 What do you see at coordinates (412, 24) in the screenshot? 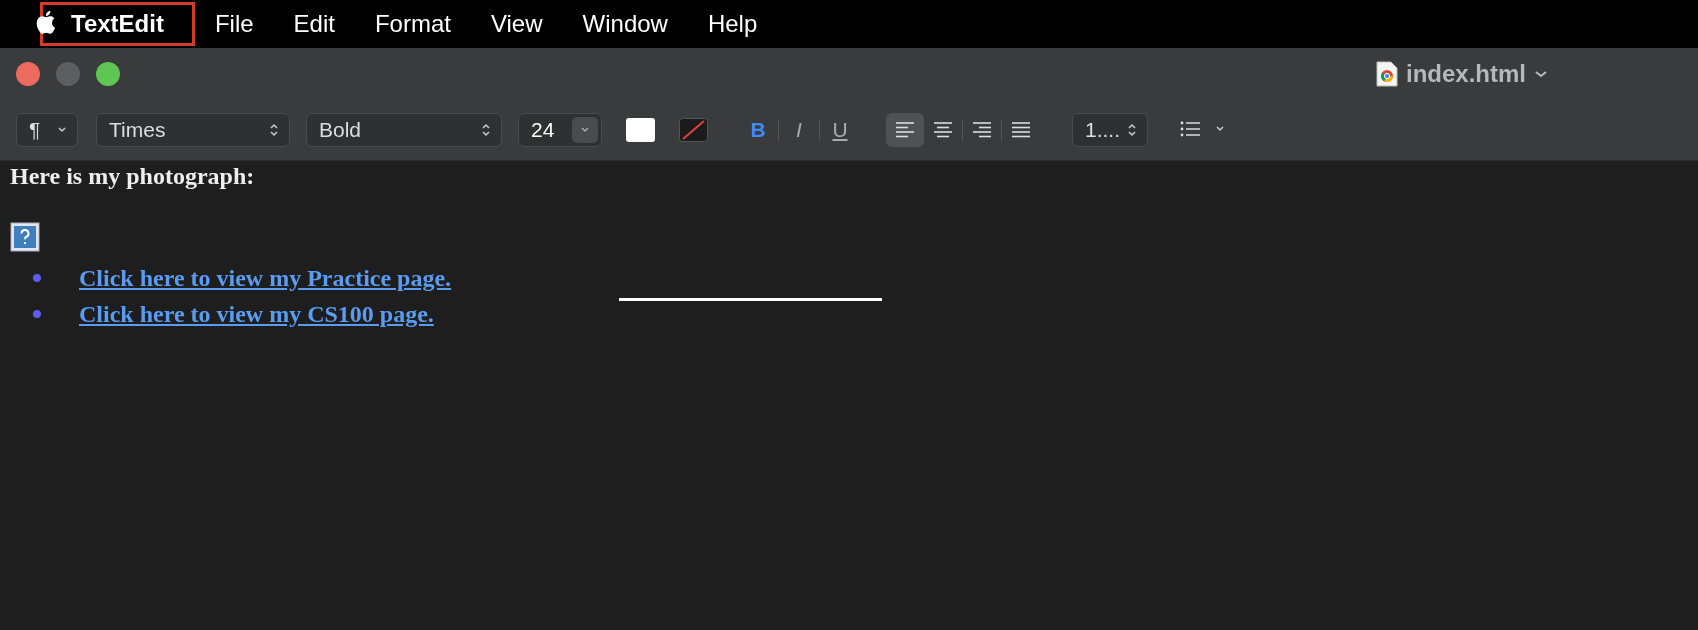
I see `menu-item: Format` at bounding box center [412, 24].